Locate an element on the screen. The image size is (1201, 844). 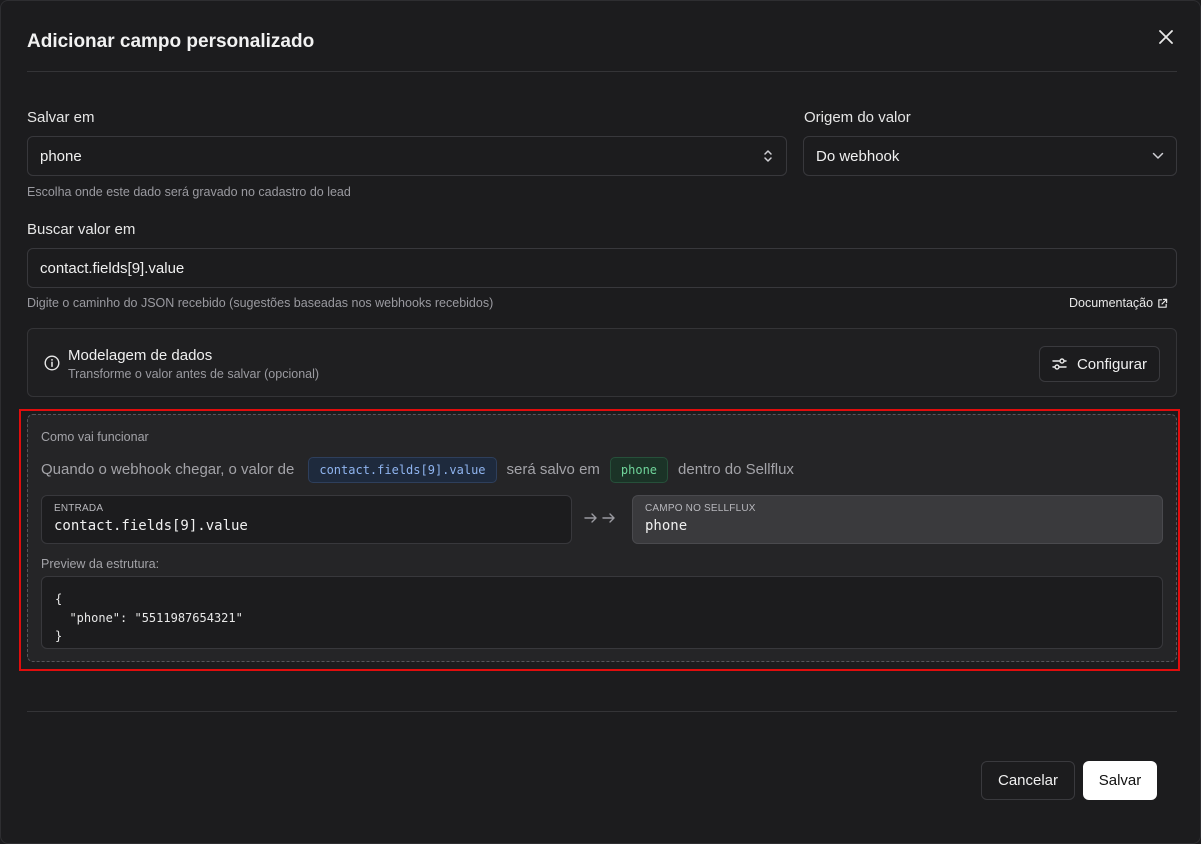
configure-button-label: Configurar is located at coordinates (1112, 364).